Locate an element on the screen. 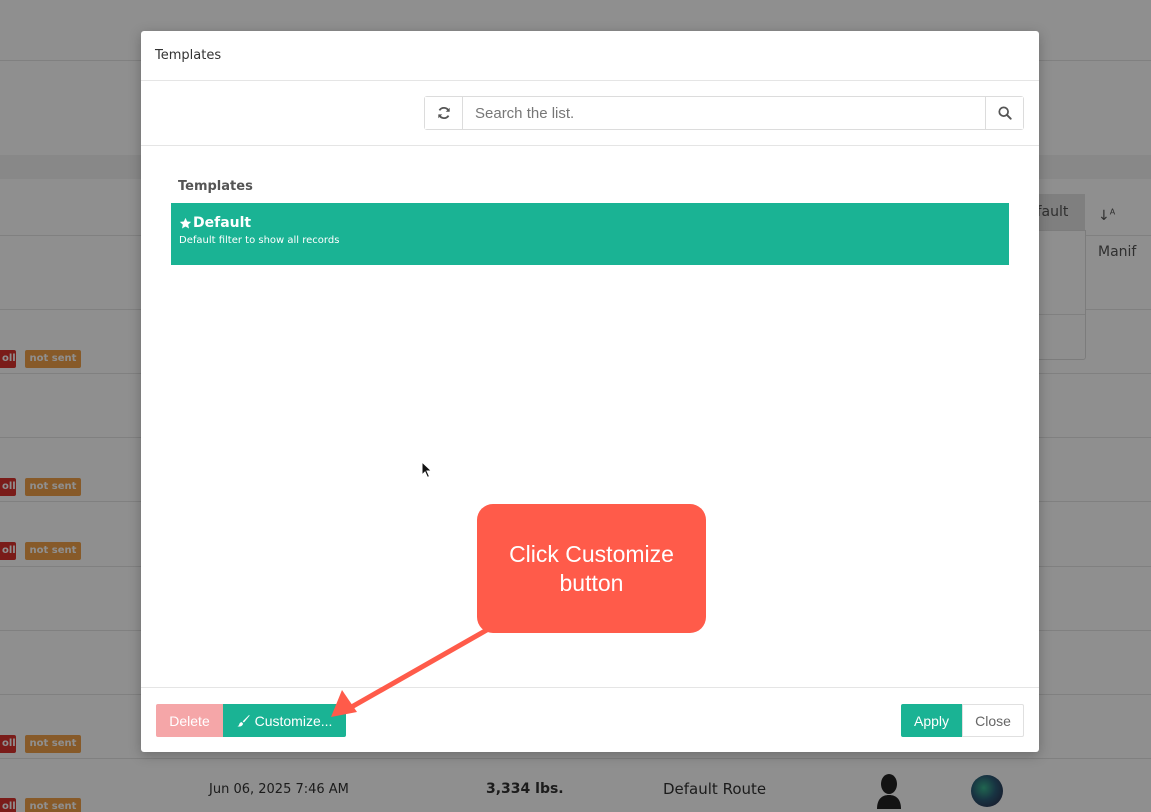 Image resolution: width=1151 pixels, height=812 pixels. search-row is located at coordinates (590, 113).